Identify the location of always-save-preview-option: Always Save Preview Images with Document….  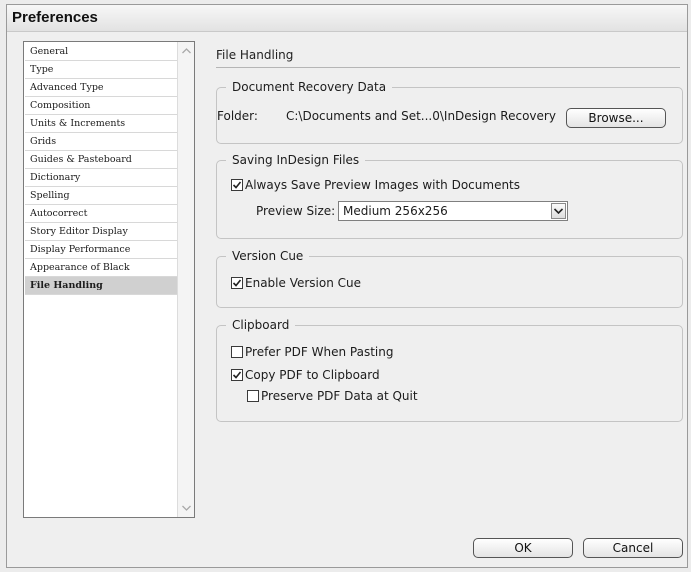
(375, 185).